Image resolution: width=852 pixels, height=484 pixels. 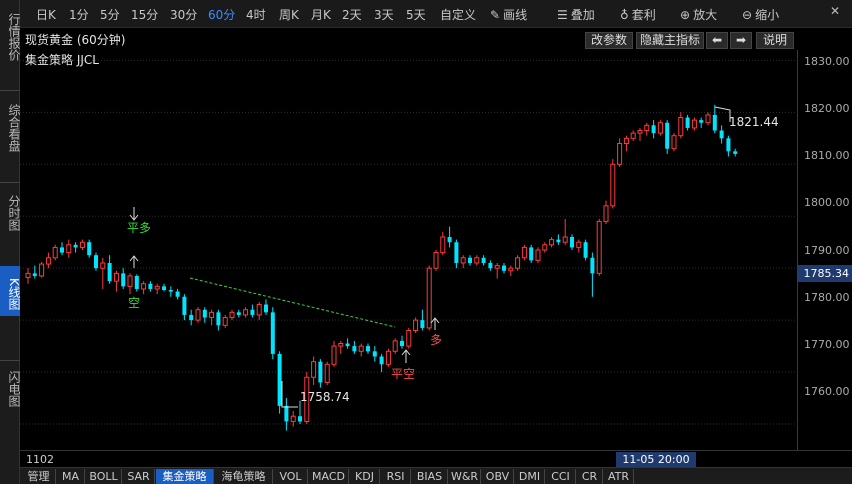 What do you see at coordinates (508, 14) in the screenshot?
I see `draw-line-button: ✎ 画线` at bounding box center [508, 14].